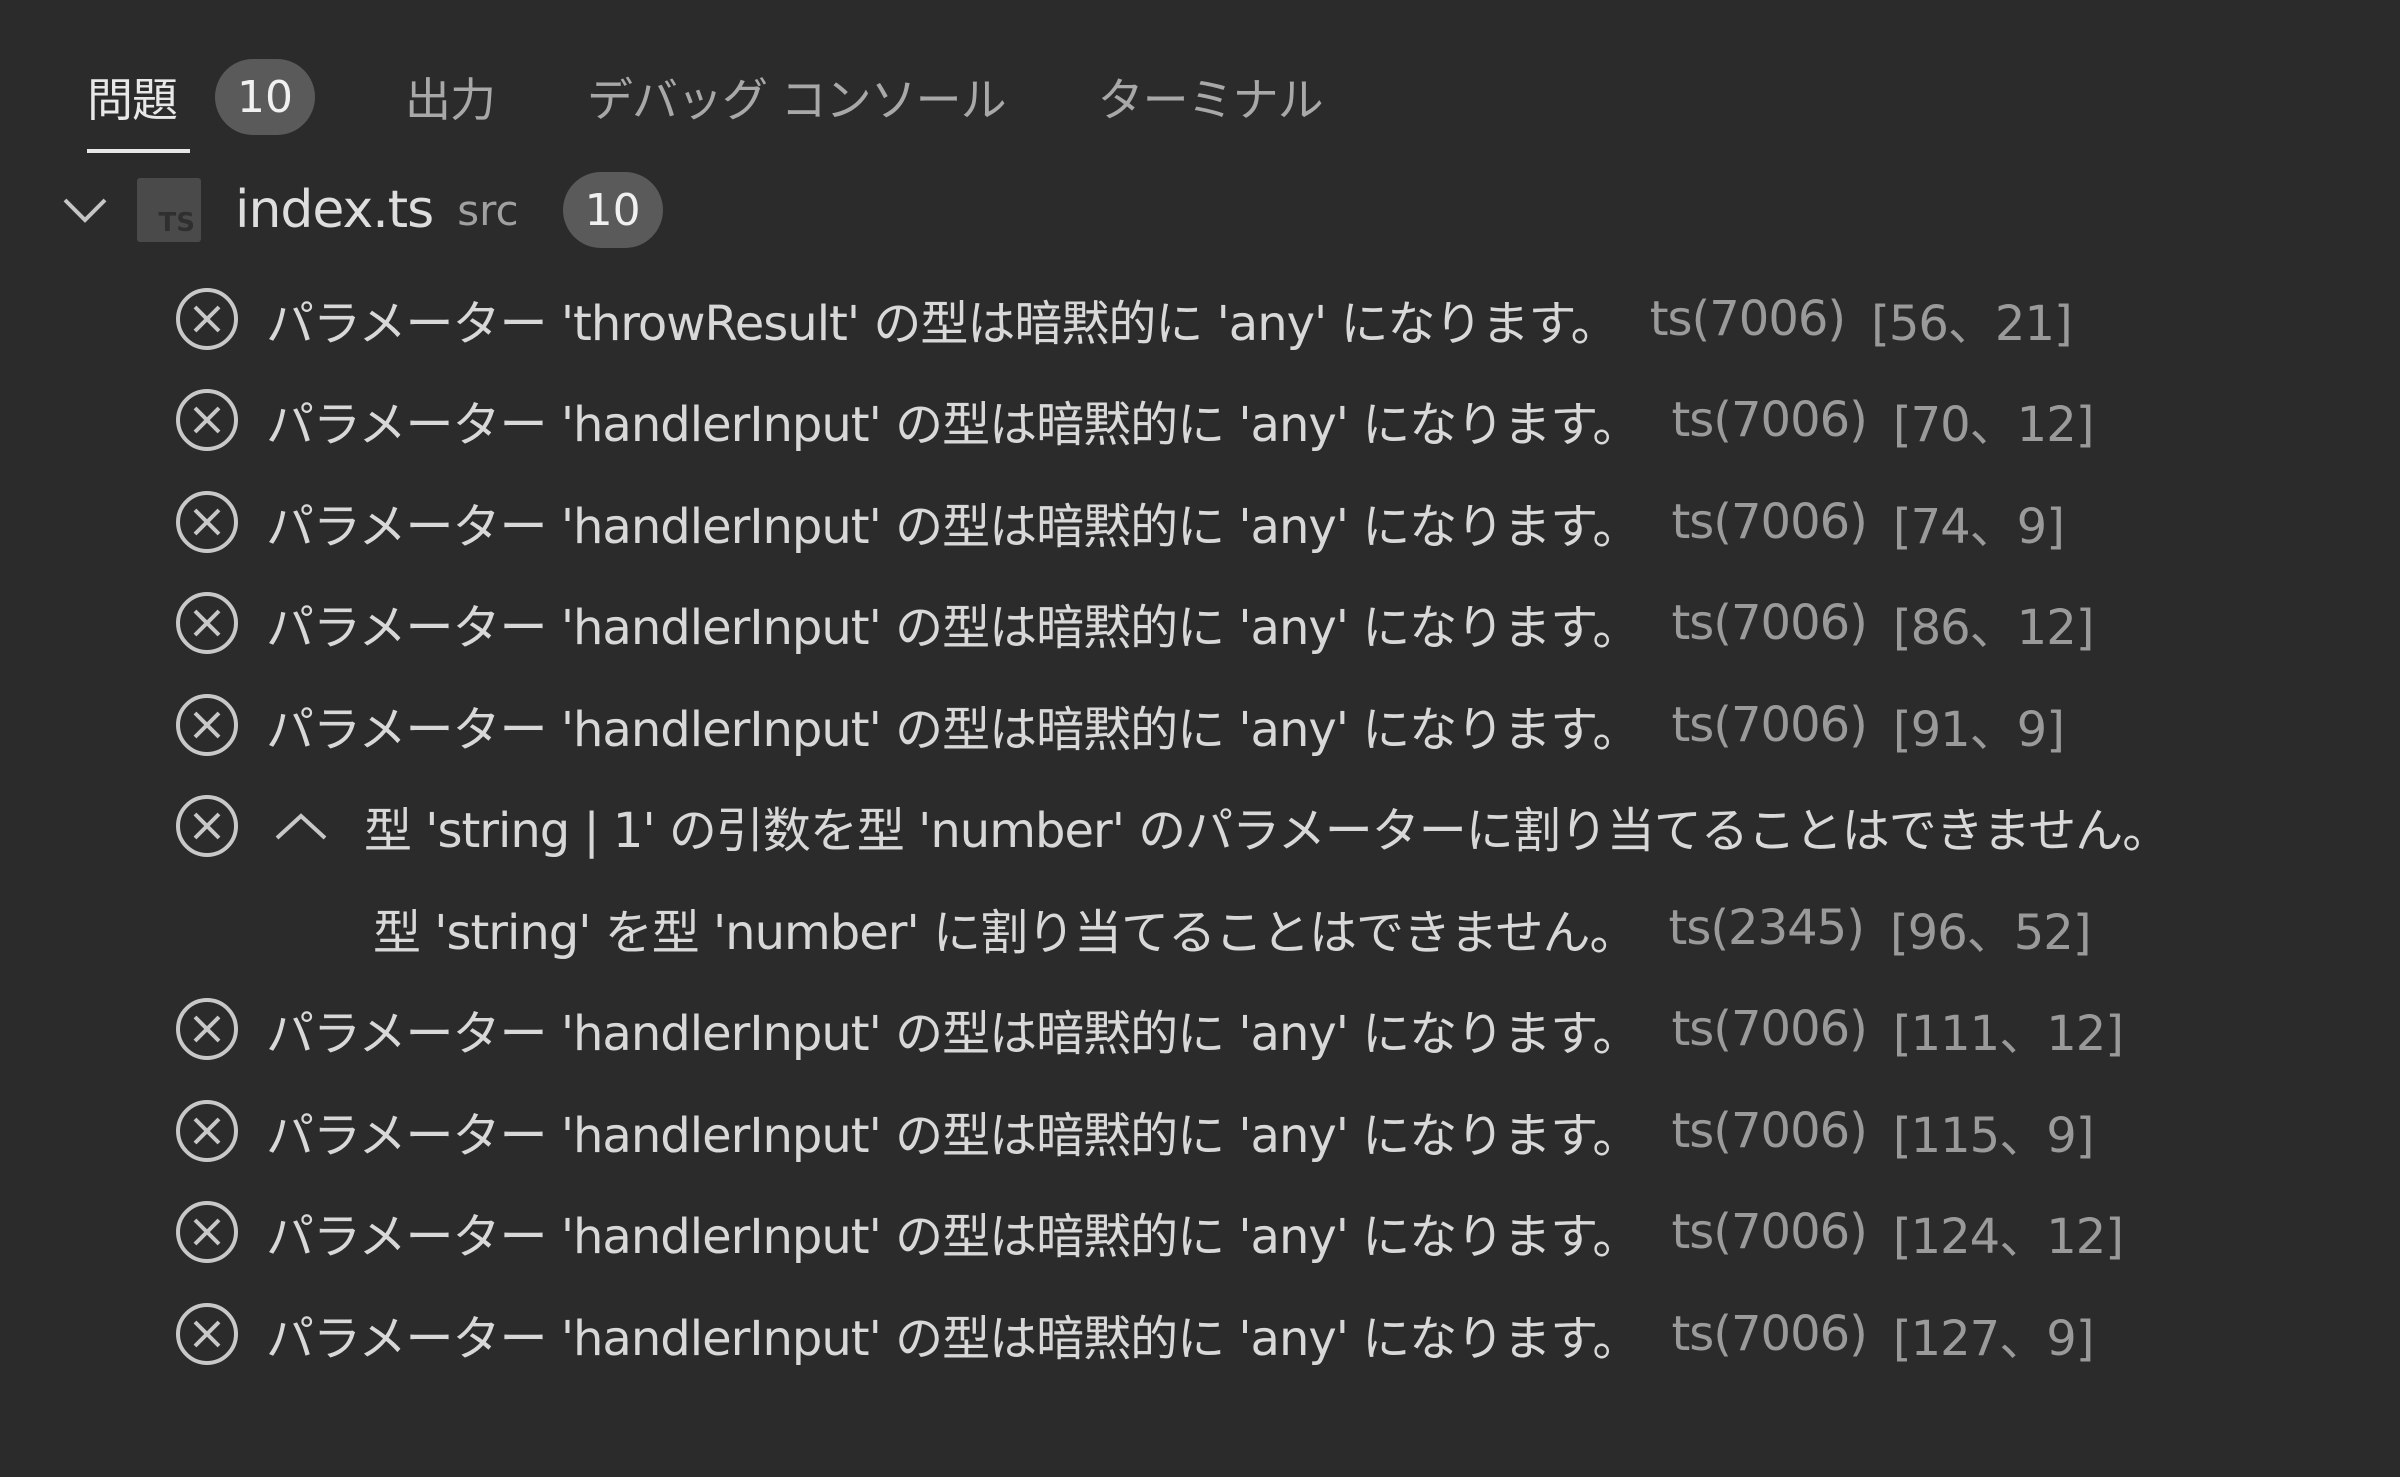 This screenshot has height=1477, width=2400. I want to click on active-tab-indicator, so click(138, 151).